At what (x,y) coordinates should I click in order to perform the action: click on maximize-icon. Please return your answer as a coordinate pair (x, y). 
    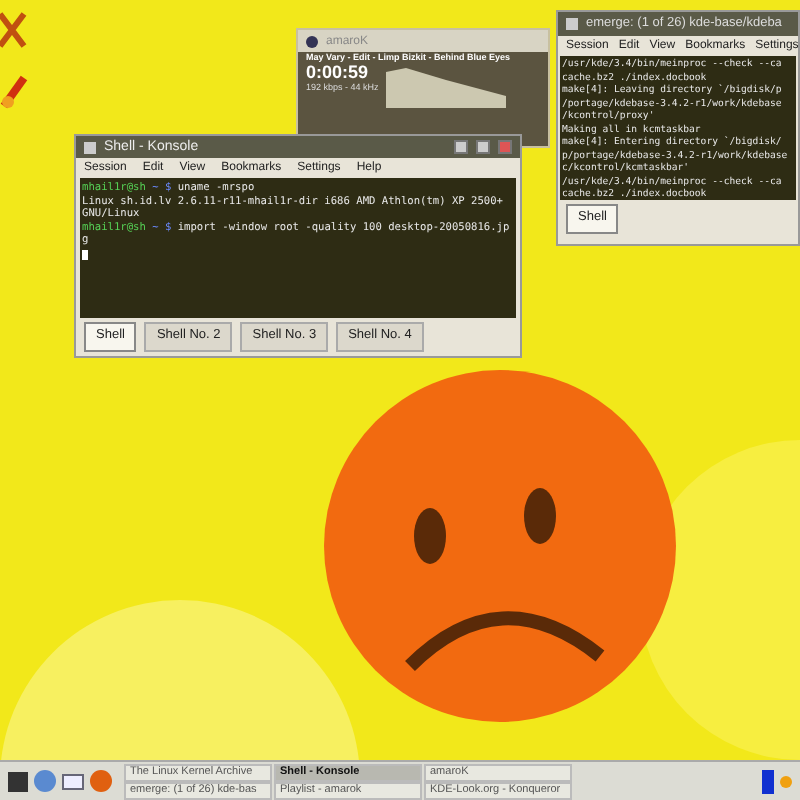
    Looking at the image, I should click on (483, 147).